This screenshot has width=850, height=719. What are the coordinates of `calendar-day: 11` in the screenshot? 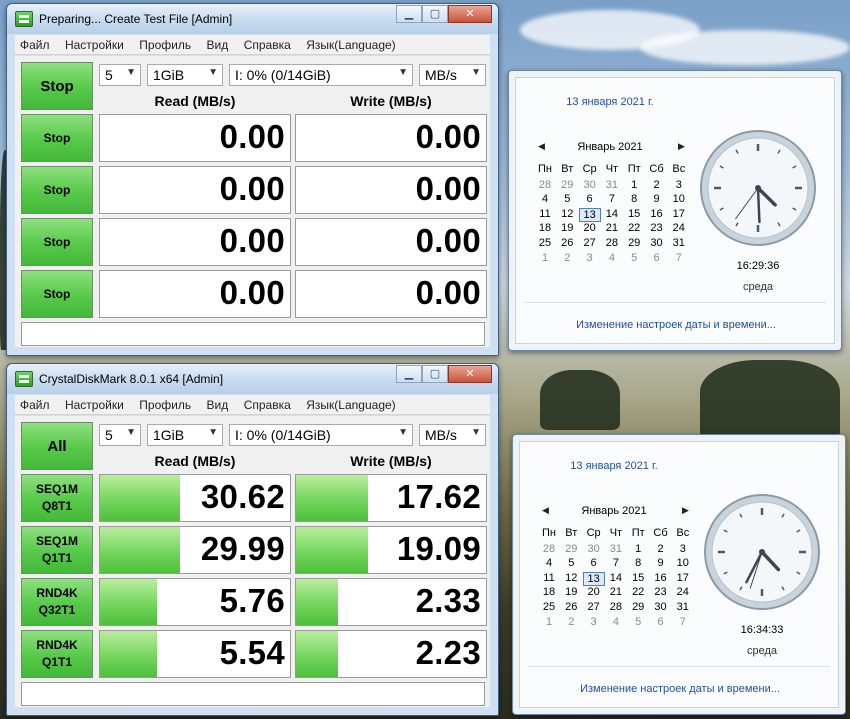 It's located at (545, 214).